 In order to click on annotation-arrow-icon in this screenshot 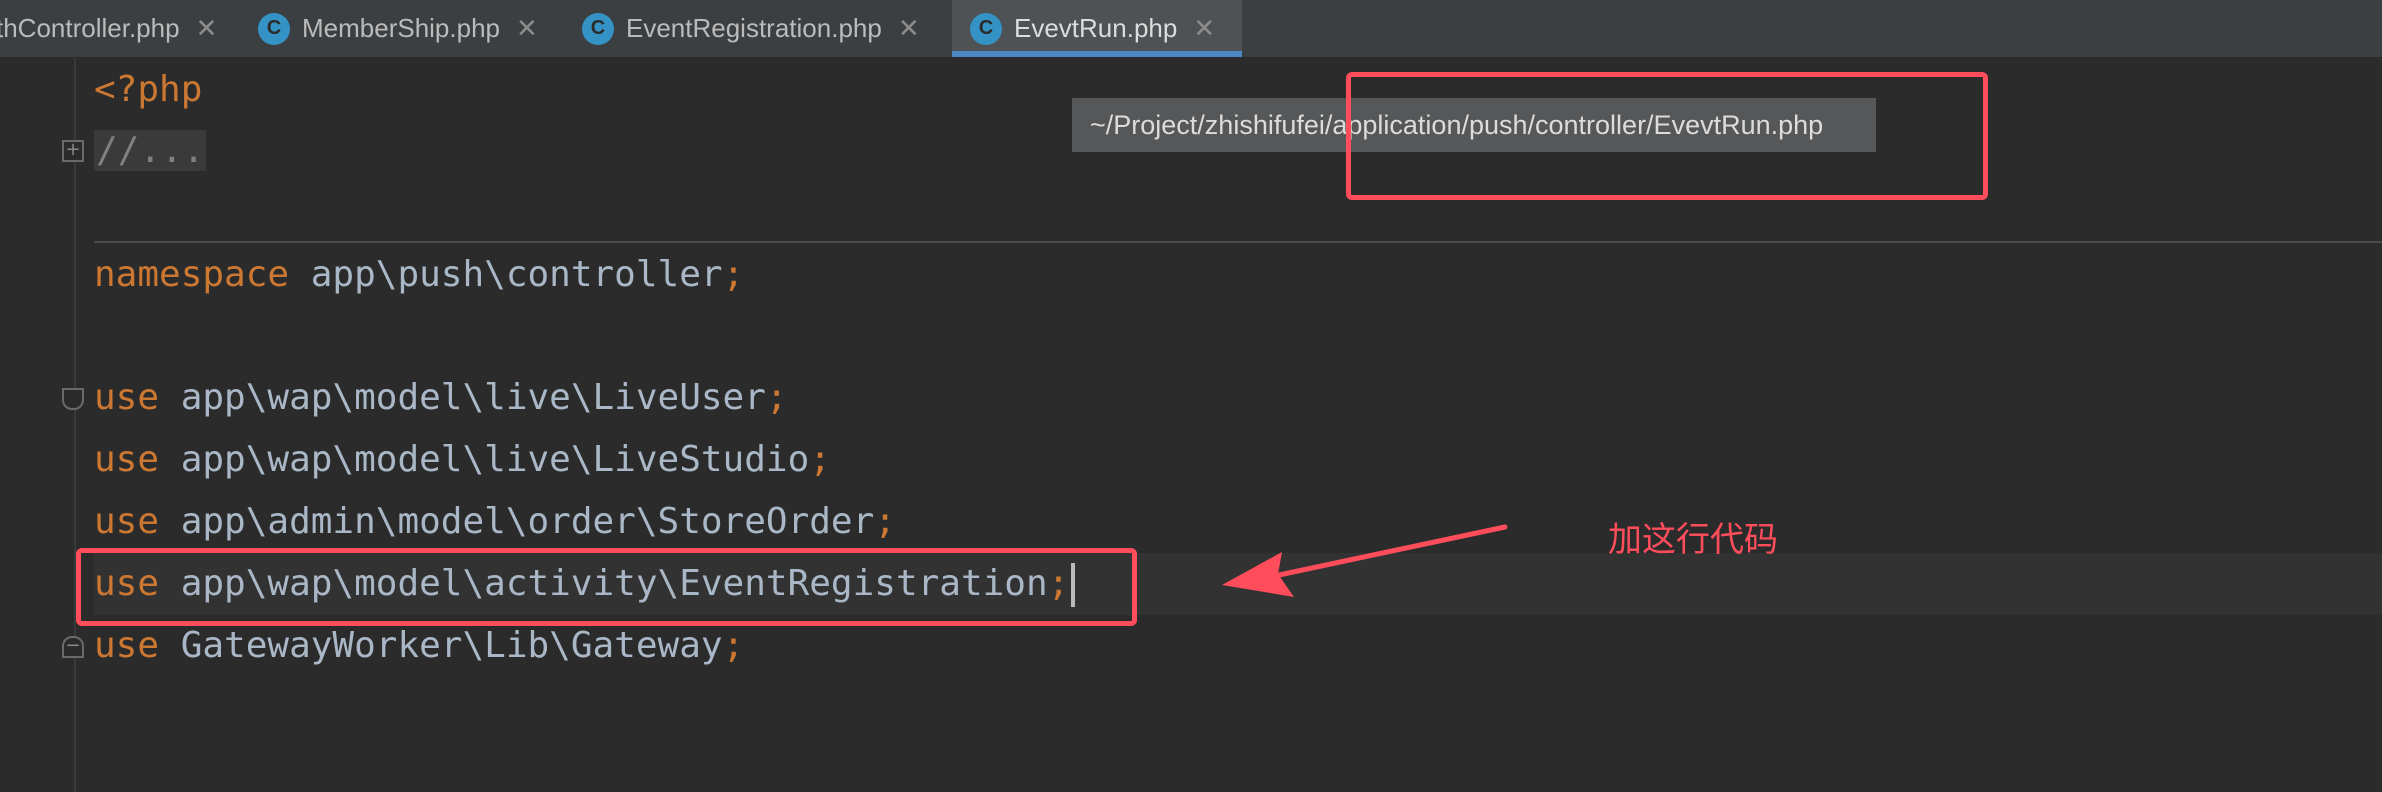, I will do `click(1365, 560)`.